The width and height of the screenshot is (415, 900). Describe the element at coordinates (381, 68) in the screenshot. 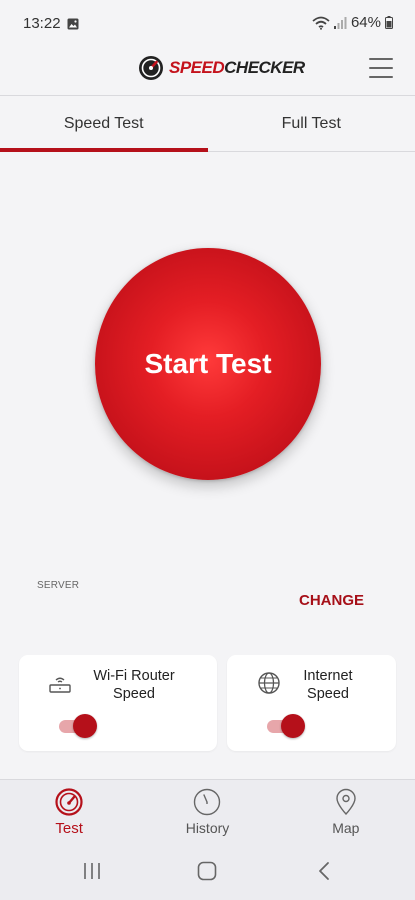

I see `hamburger-menu-icon` at that location.